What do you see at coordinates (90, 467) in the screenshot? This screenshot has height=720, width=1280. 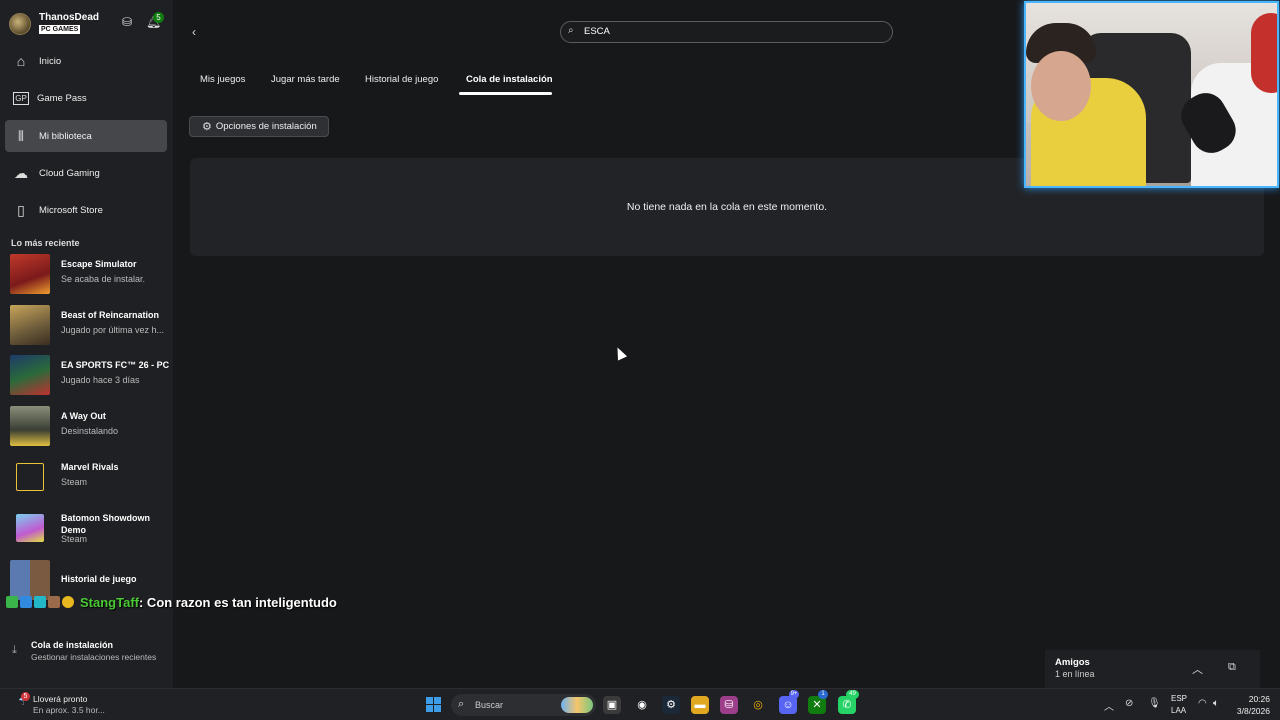 I see `recent-item-name: Marvel Rivals` at bounding box center [90, 467].